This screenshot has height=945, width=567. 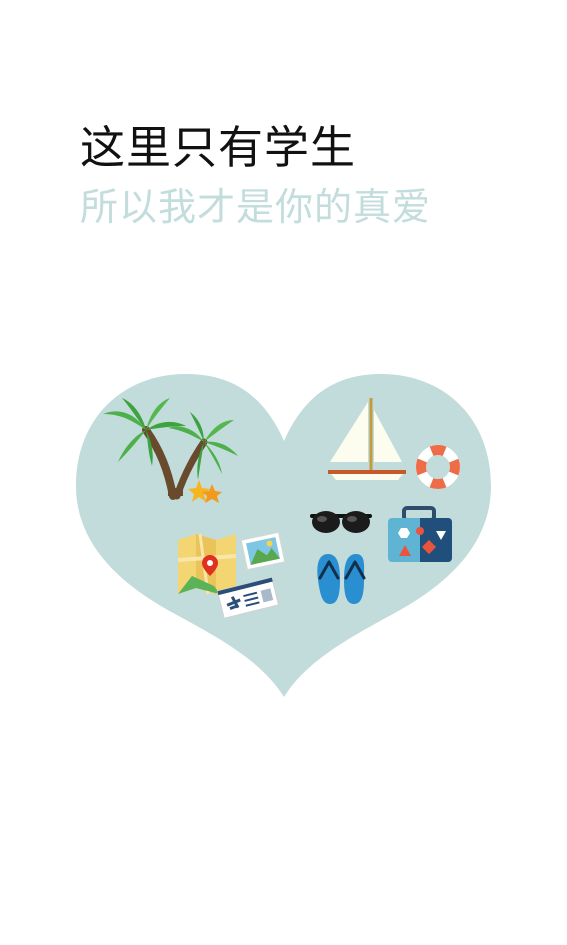 What do you see at coordinates (207, 564) in the screenshot?
I see `map-icon` at bounding box center [207, 564].